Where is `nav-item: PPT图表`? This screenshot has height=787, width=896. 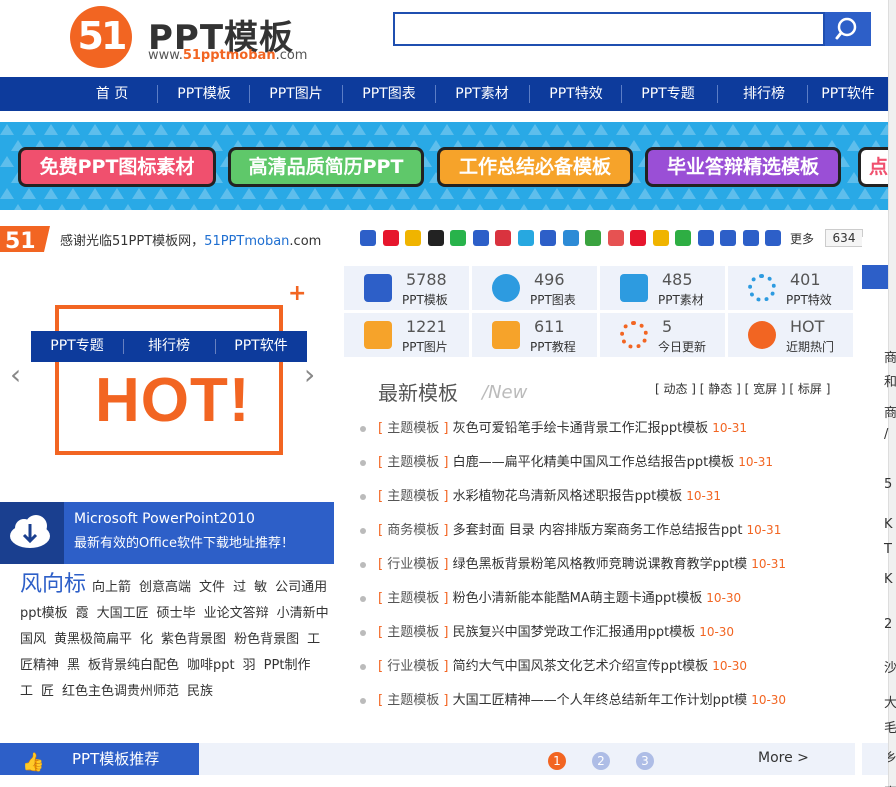
nav-item: PPT图表 is located at coordinates (389, 94).